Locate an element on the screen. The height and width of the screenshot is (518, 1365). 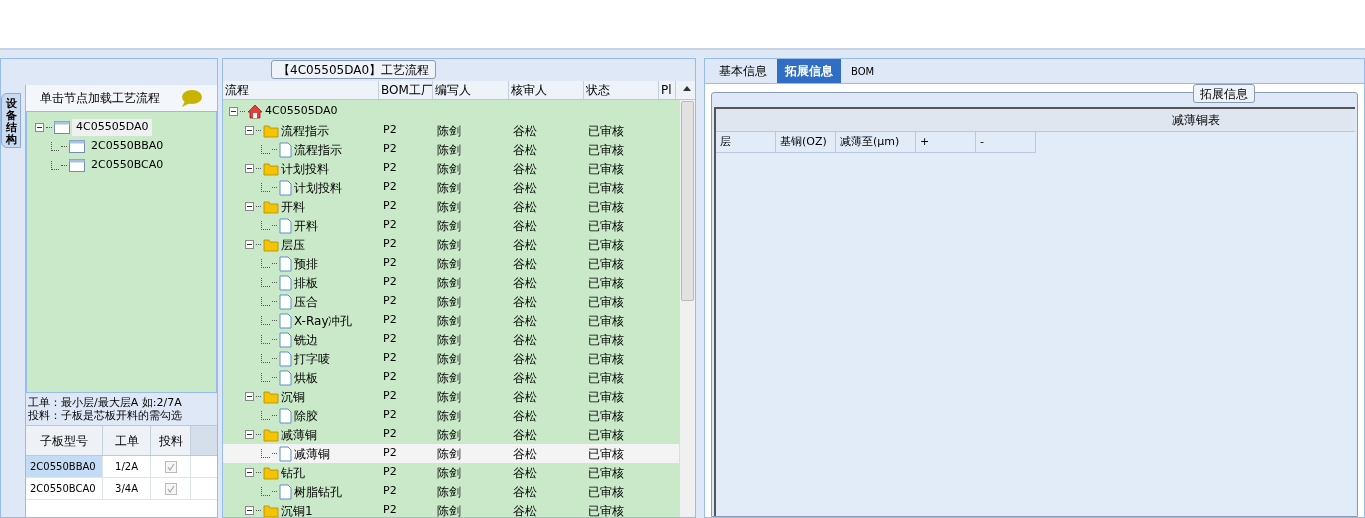
column-header: 核审人 is located at coordinates (546, 90).